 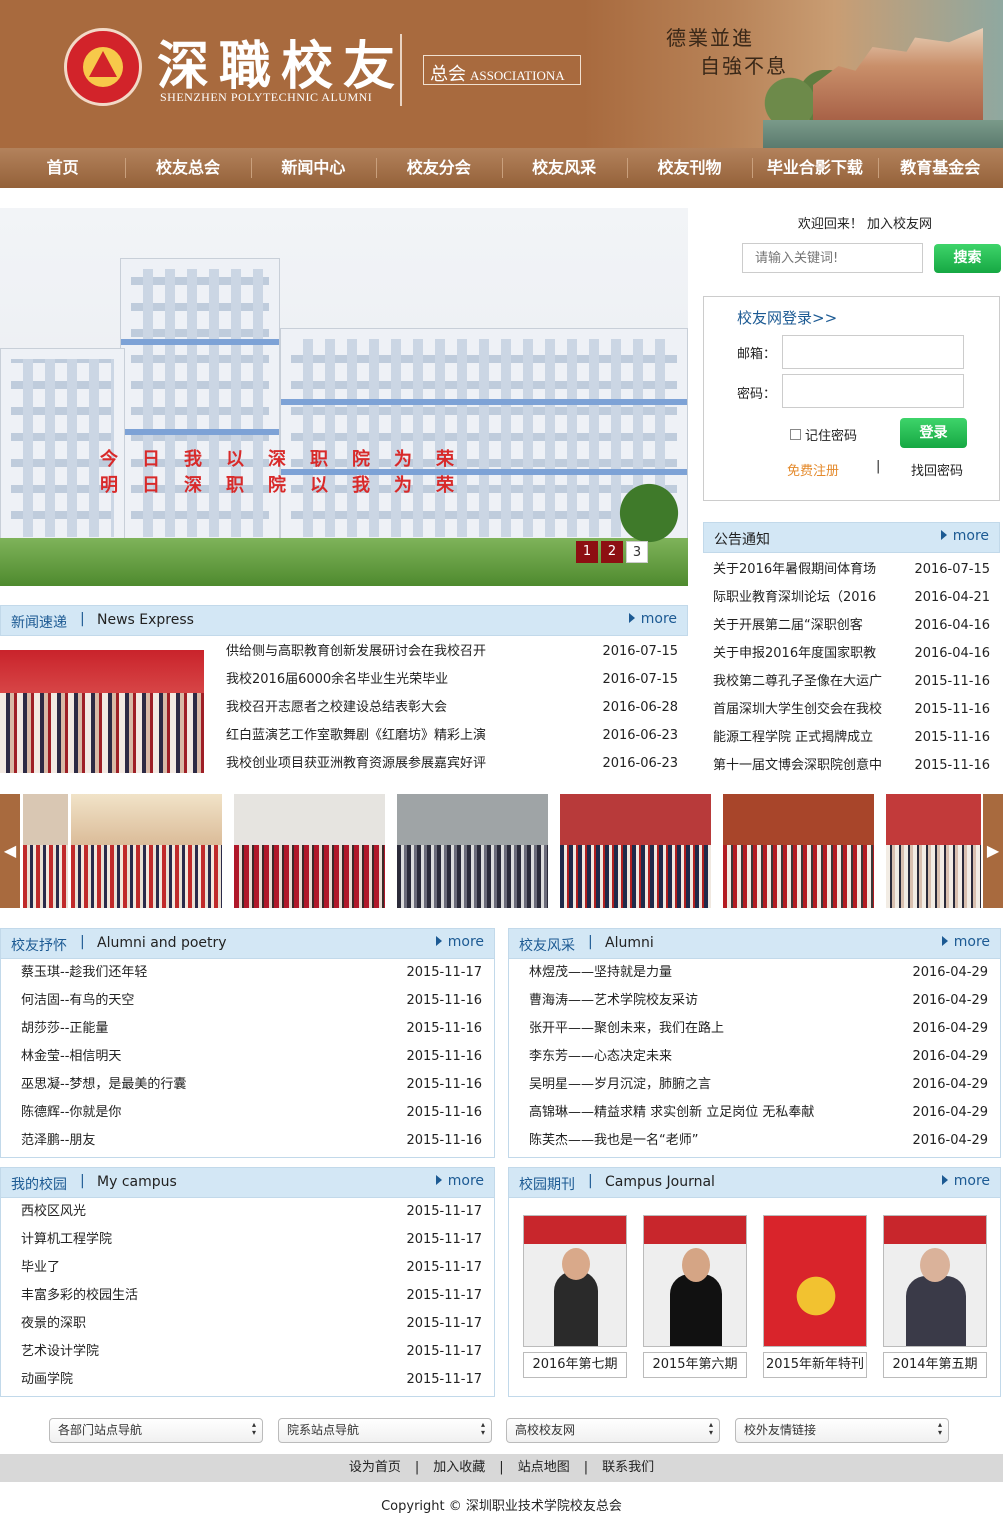 What do you see at coordinates (600, 1057) in the screenshot?
I see `alumni-item-title: 李东芳——心态决定未来` at bounding box center [600, 1057].